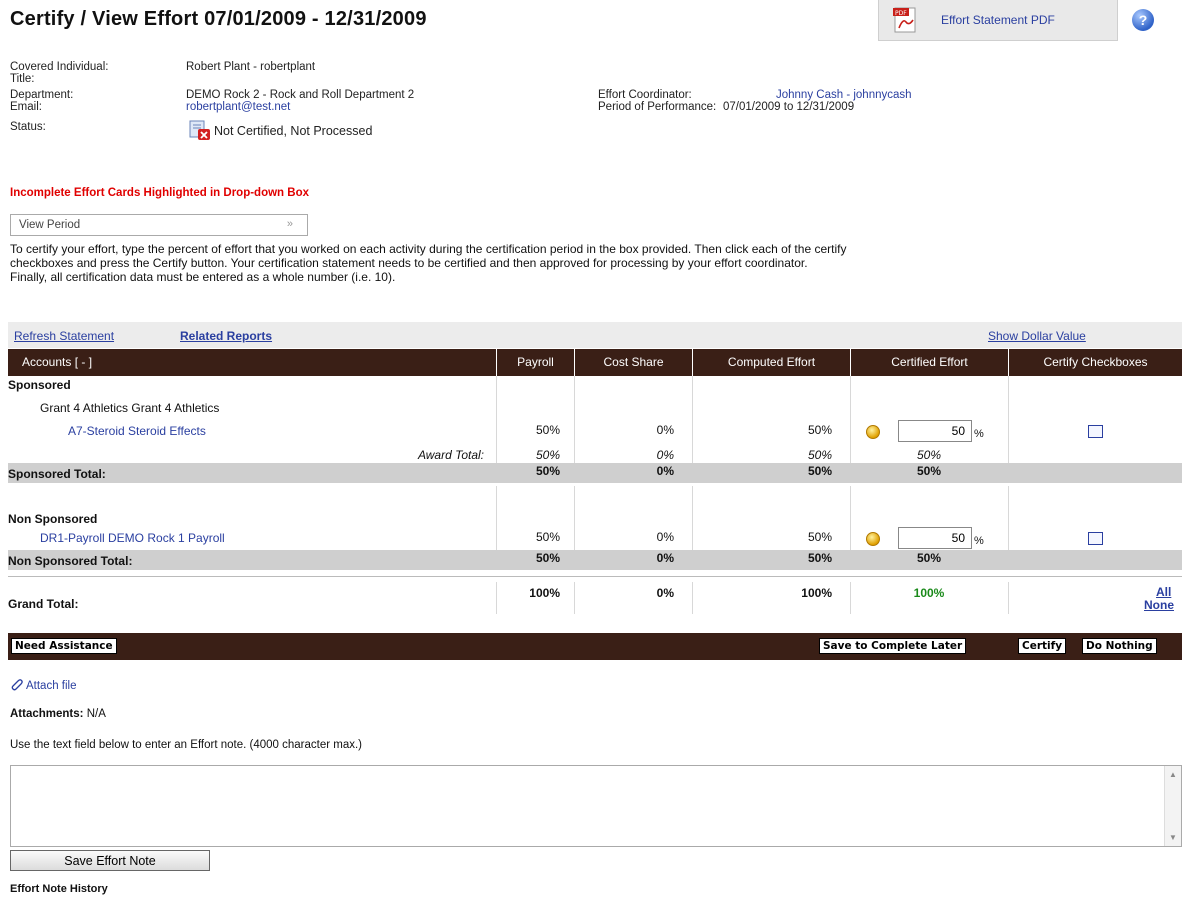  I want to click on department-value: DEMO Rock 2 - Rock and Roll Department 2, so click(300, 95).